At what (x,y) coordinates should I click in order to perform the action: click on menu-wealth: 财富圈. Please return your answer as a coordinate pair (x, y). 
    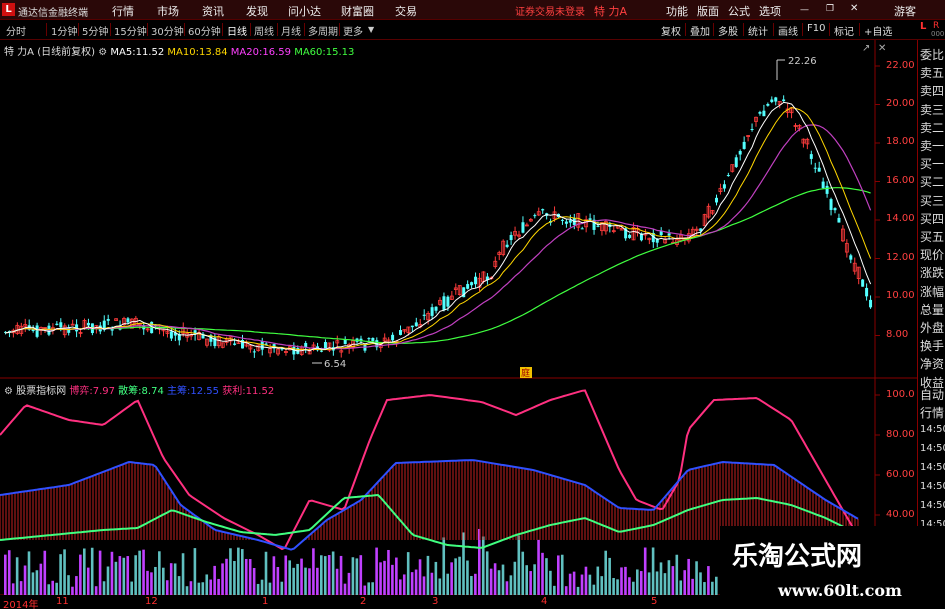
    Looking at the image, I should click on (357, 11).